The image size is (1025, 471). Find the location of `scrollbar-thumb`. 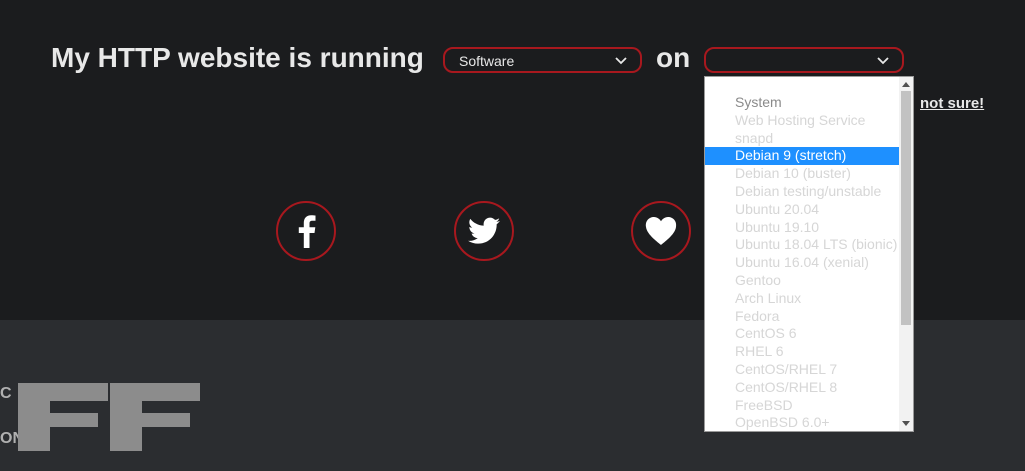

scrollbar-thumb is located at coordinates (906, 208).